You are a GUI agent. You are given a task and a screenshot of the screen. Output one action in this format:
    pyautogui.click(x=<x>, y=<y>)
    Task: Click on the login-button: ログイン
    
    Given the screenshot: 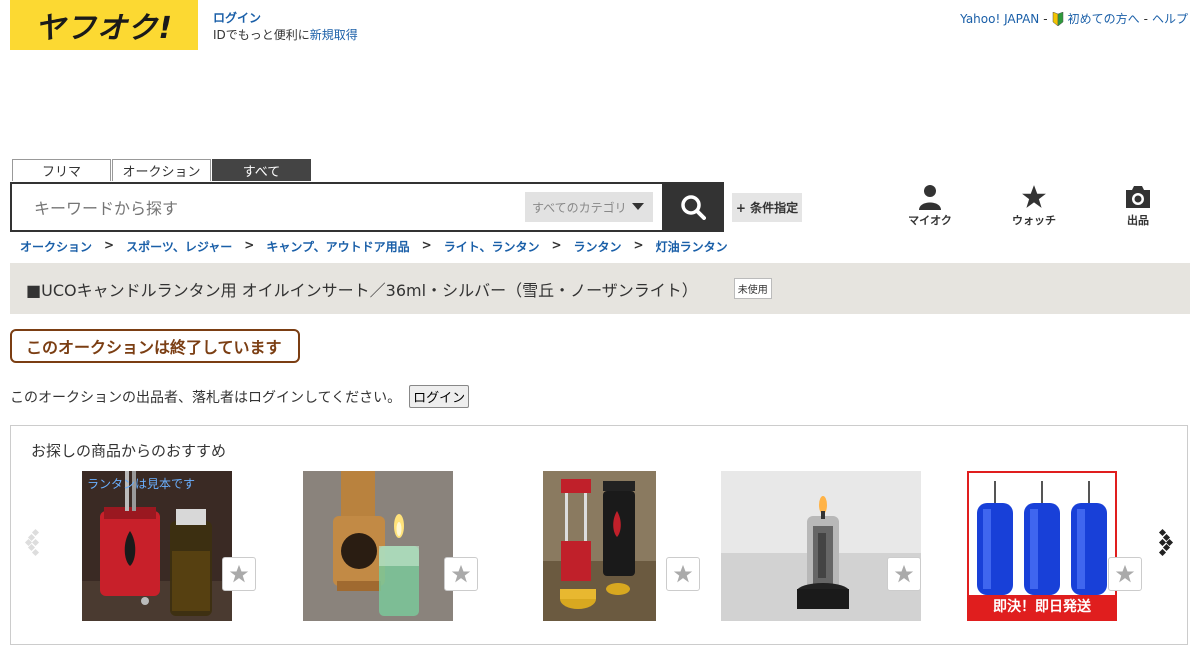 What is the action you would take?
    pyautogui.click(x=439, y=396)
    